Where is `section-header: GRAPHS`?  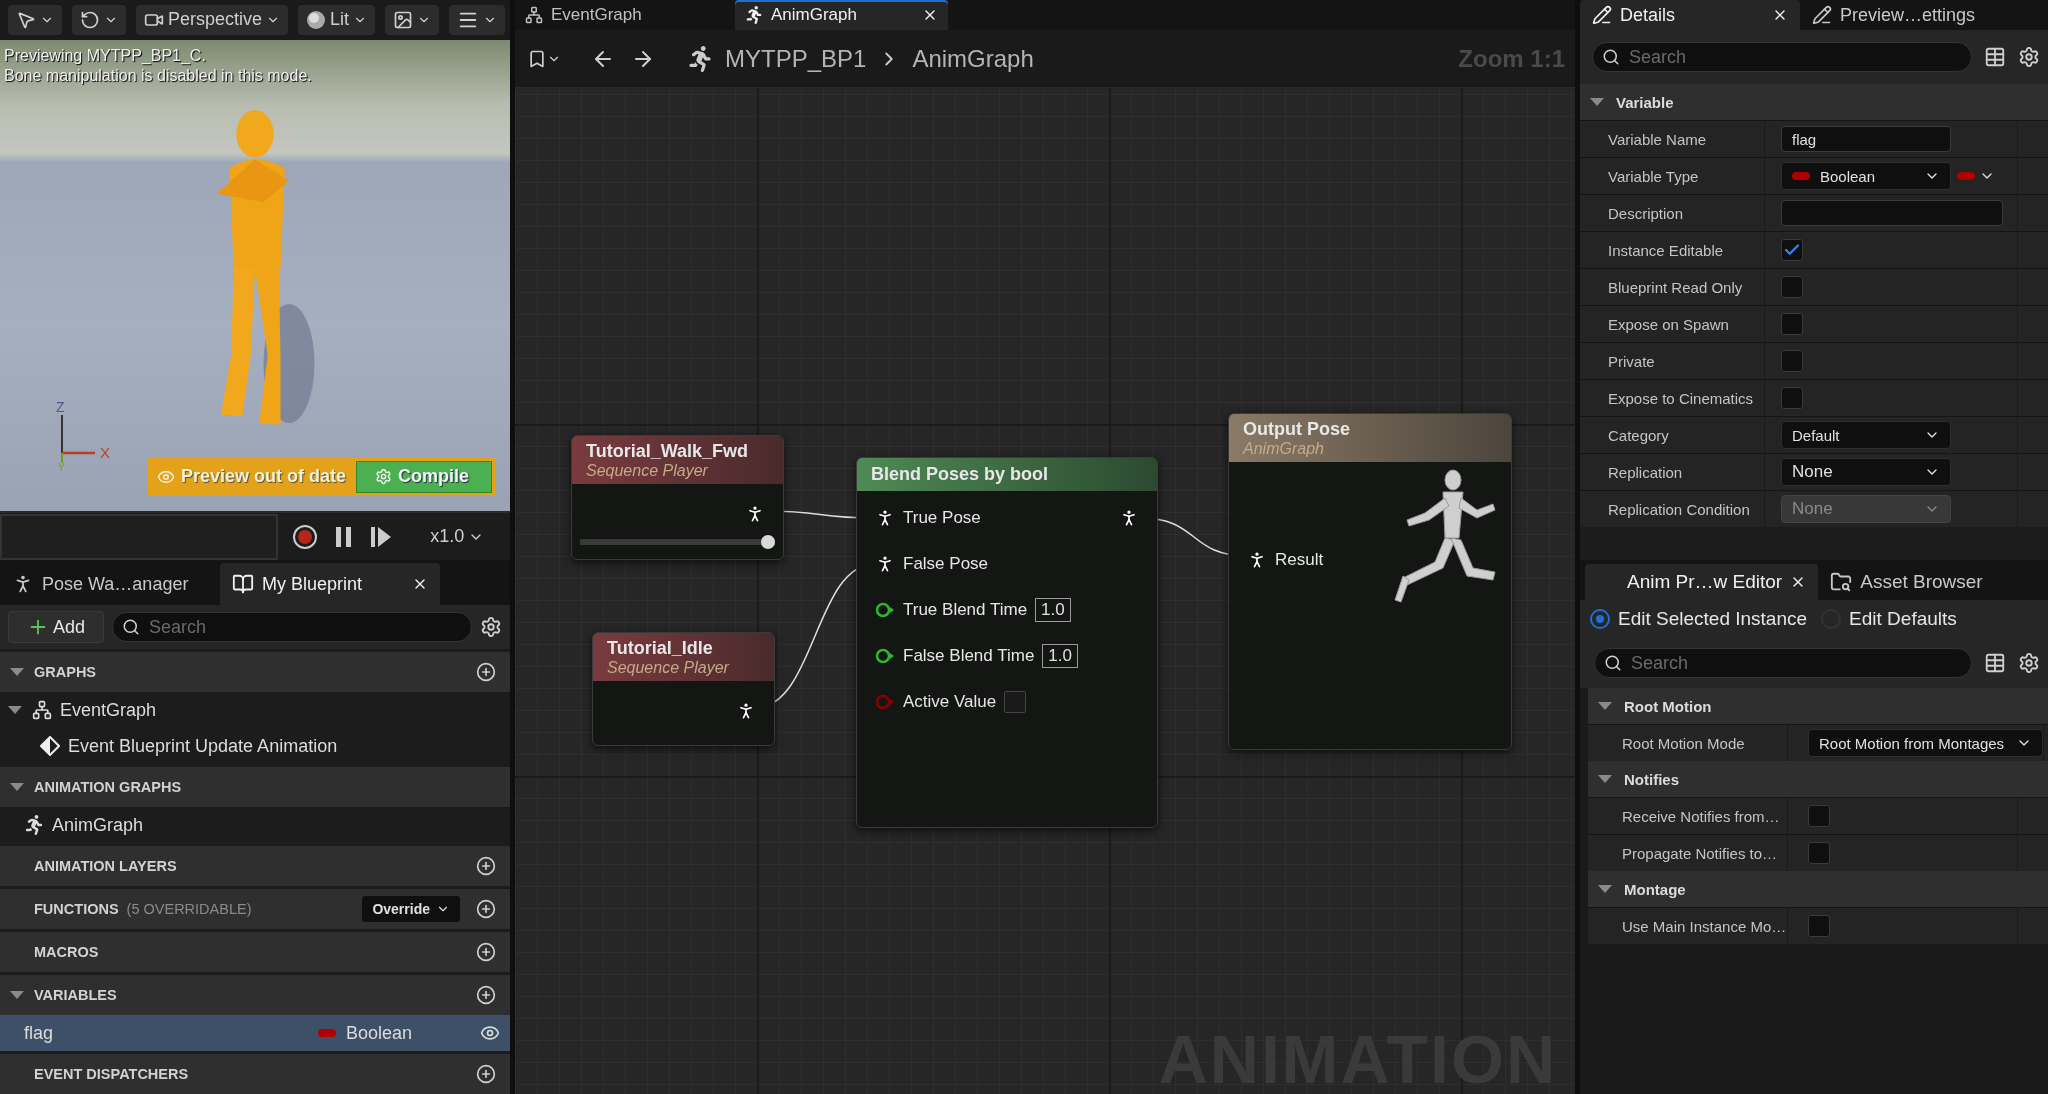
section-header: GRAPHS is located at coordinates (255, 672).